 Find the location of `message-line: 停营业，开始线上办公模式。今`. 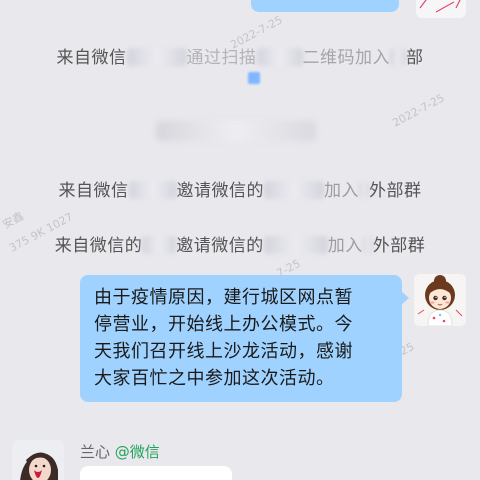

message-line: 停营业，开始线上办公模式。今 is located at coordinates (223, 324).